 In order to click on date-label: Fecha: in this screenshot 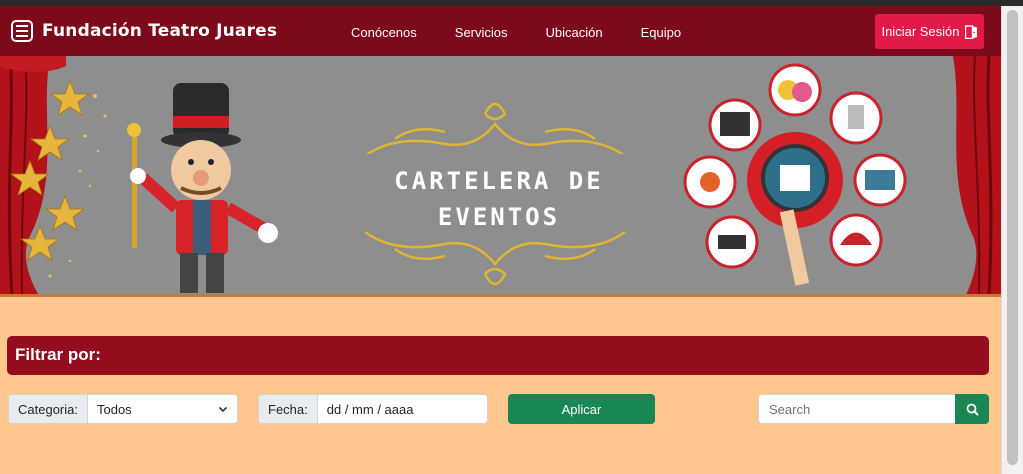, I will do `click(288, 409)`.